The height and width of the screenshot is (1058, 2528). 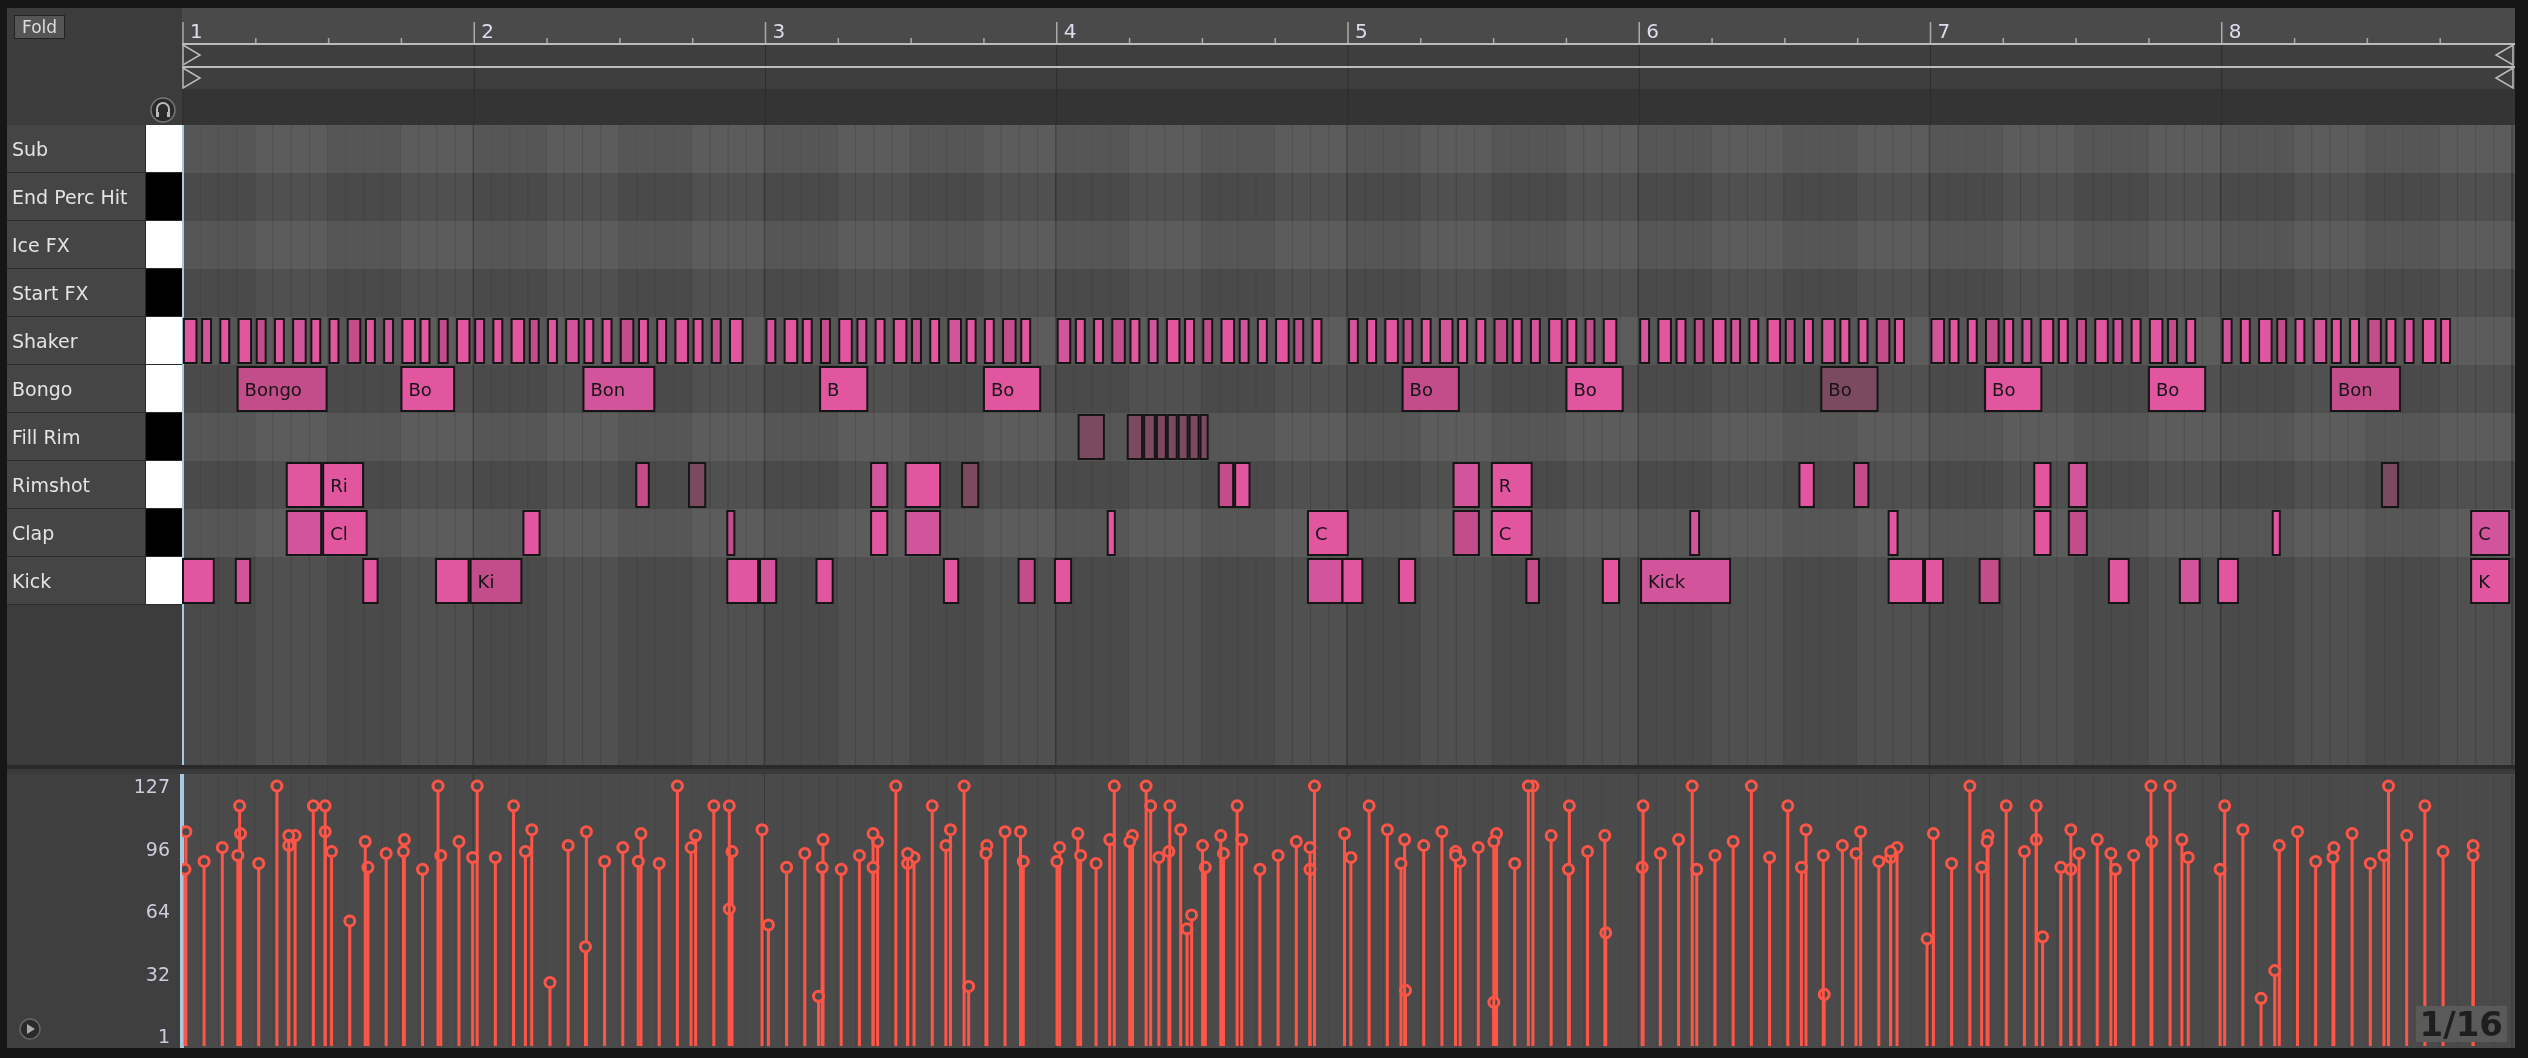 I want to click on midi-note: Bon, so click(x=2365, y=389).